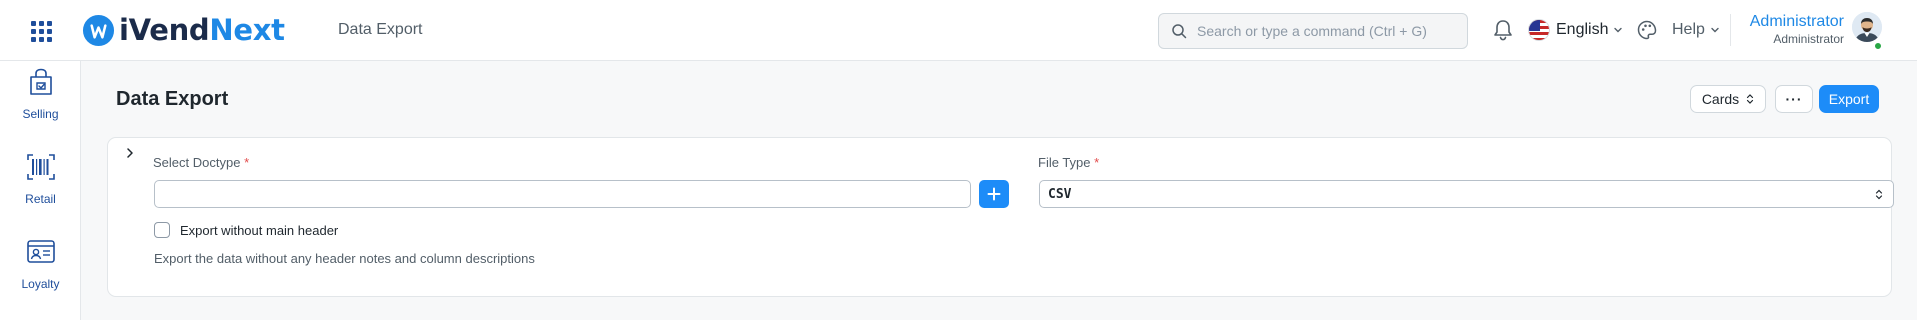  Describe the element at coordinates (40, 251) in the screenshot. I see `id-card-icon` at that location.